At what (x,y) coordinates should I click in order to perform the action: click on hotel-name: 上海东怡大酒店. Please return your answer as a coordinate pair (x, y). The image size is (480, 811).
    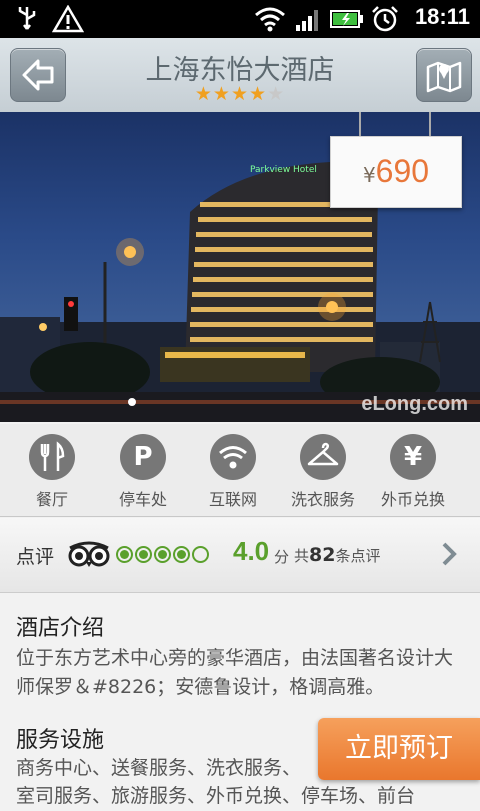
    Looking at the image, I should click on (240, 70).